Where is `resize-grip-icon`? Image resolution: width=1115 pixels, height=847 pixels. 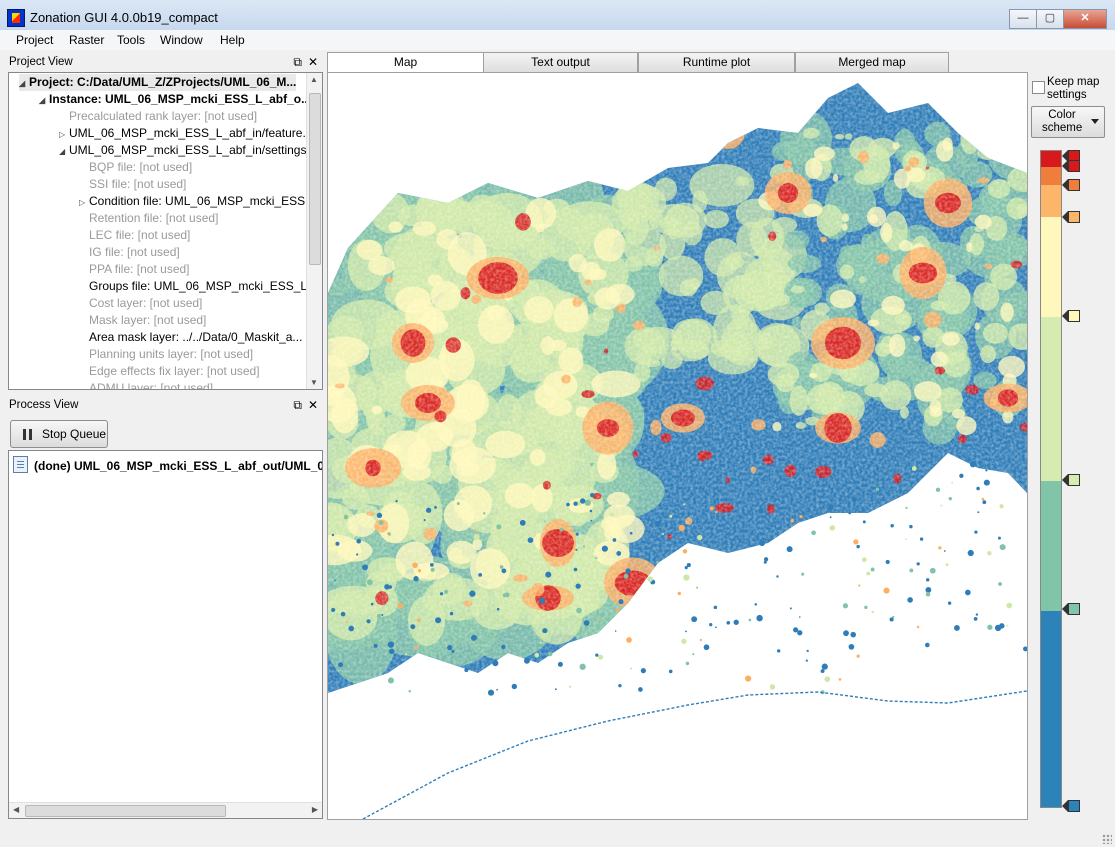 resize-grip-icon is located at coordinates (1107, 839).